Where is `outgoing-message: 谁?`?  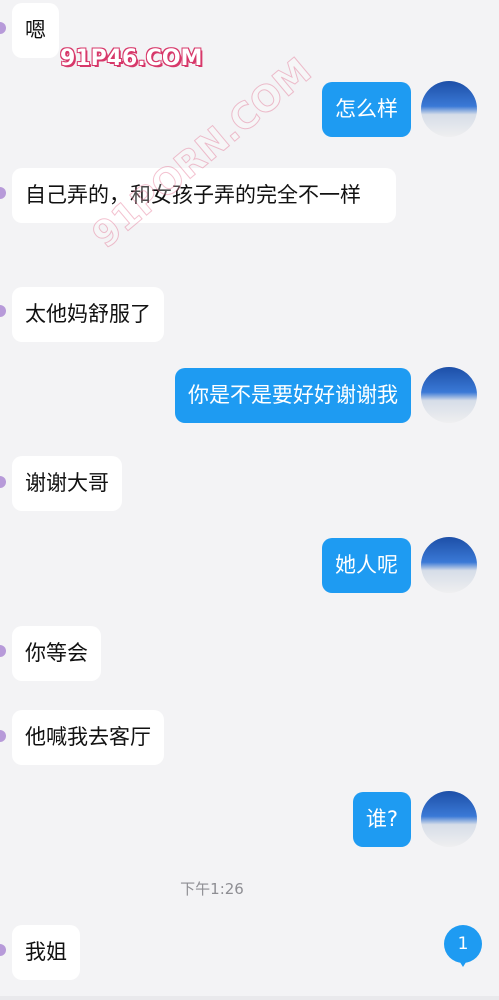
outgoing-message: 谁? is located at coordinates (381, 819).